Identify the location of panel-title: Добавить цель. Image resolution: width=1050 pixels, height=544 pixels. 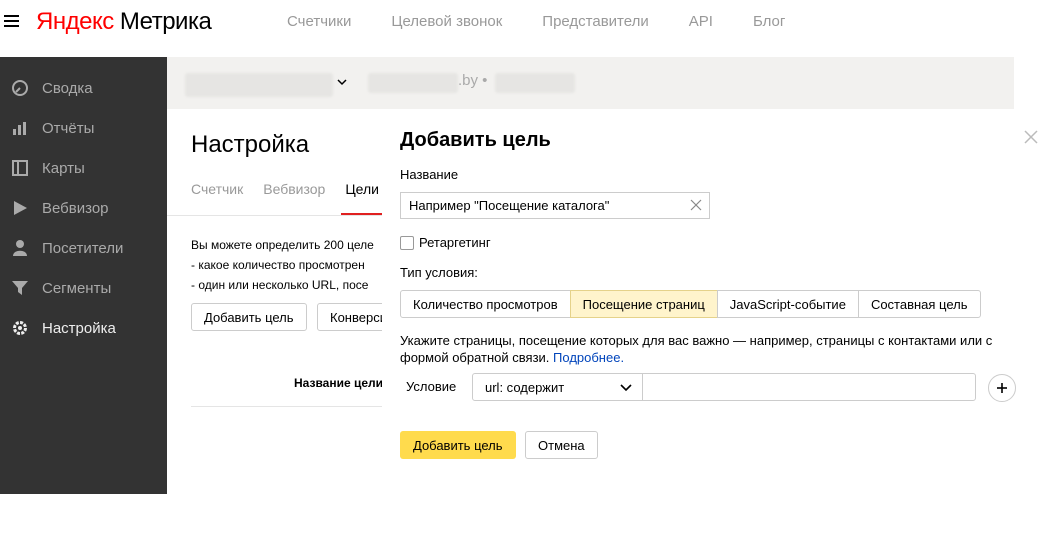
(475, 140).